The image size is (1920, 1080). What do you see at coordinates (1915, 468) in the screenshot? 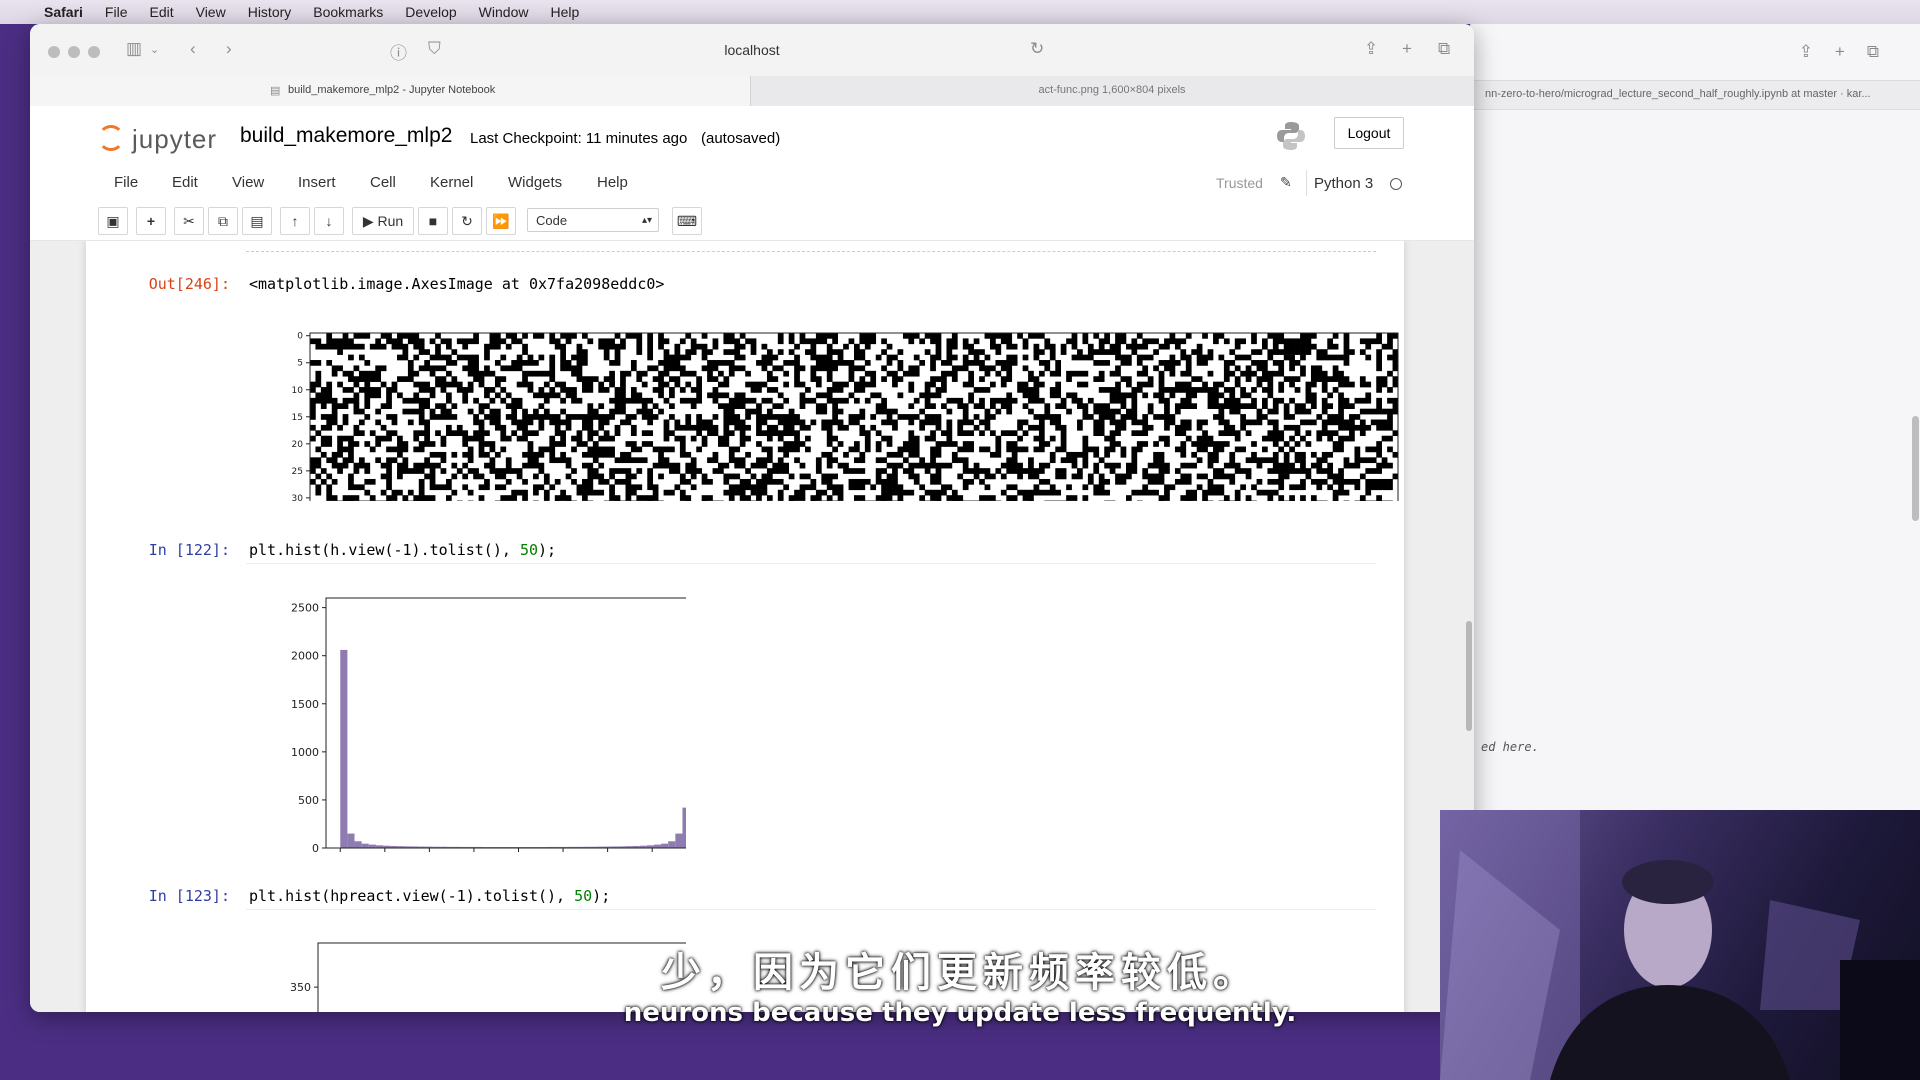
I see `background-scrollbar` at bounding box center [1915, 468].